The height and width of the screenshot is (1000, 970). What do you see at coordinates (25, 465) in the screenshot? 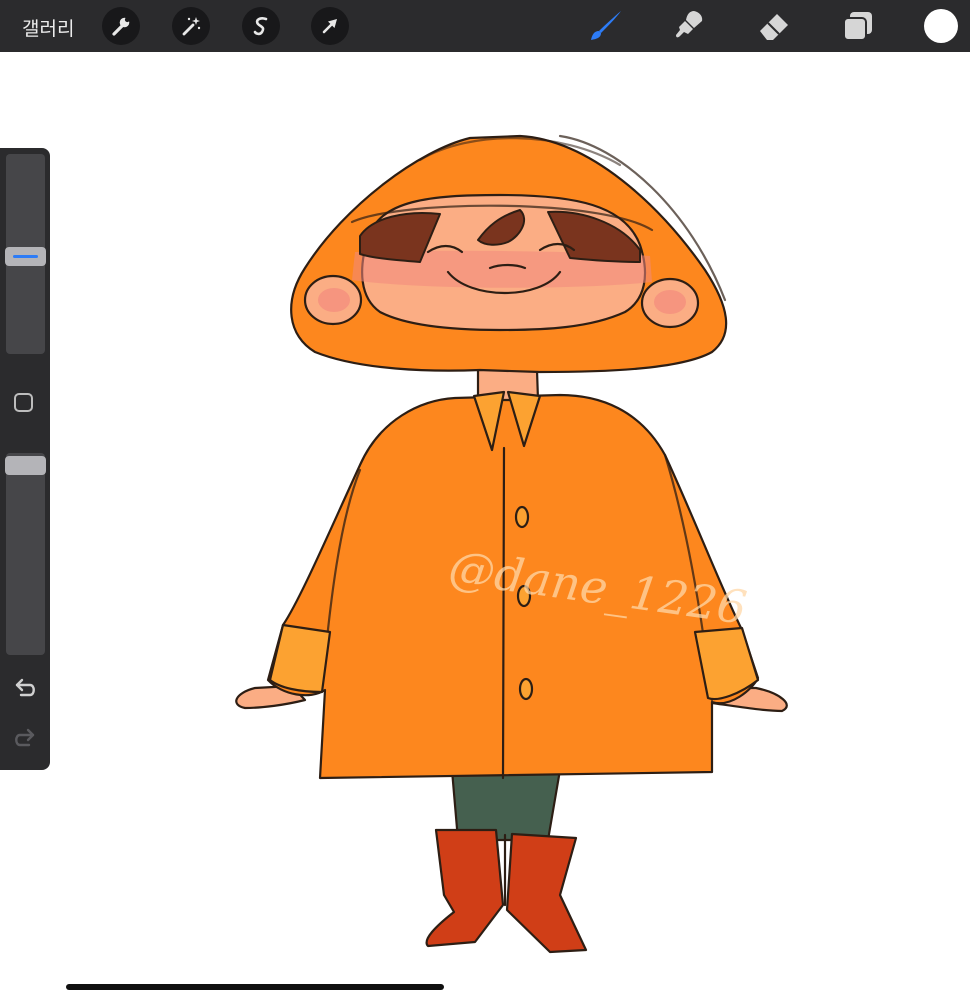
I see `opacity-thumb` at bounding box center [25, 465].